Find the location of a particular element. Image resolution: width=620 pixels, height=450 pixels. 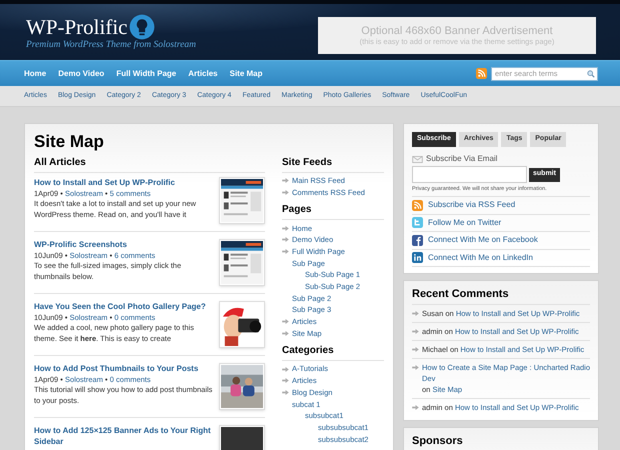

article-title: Have You Seen the Cool Photo Gallery Page? is located at coordinates (123, 307).